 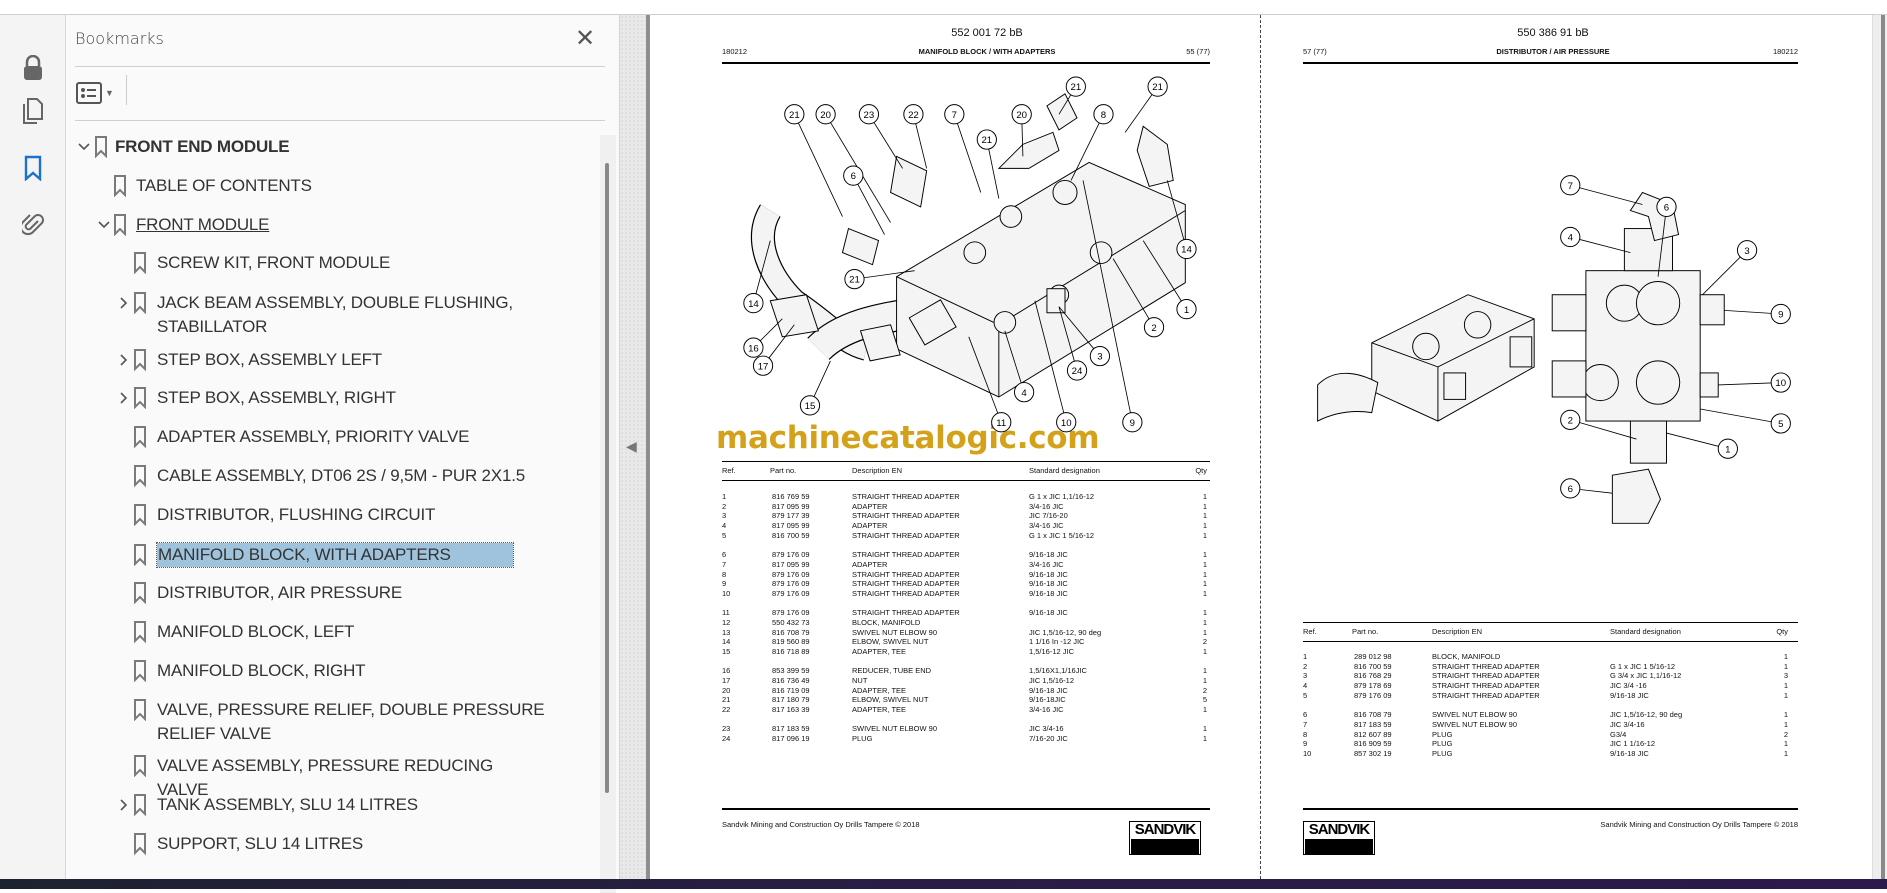 What do you see at coordinates (726, 671) in the screenshot?
I see `ref-cell: 16` at bounding box center [726, 671].